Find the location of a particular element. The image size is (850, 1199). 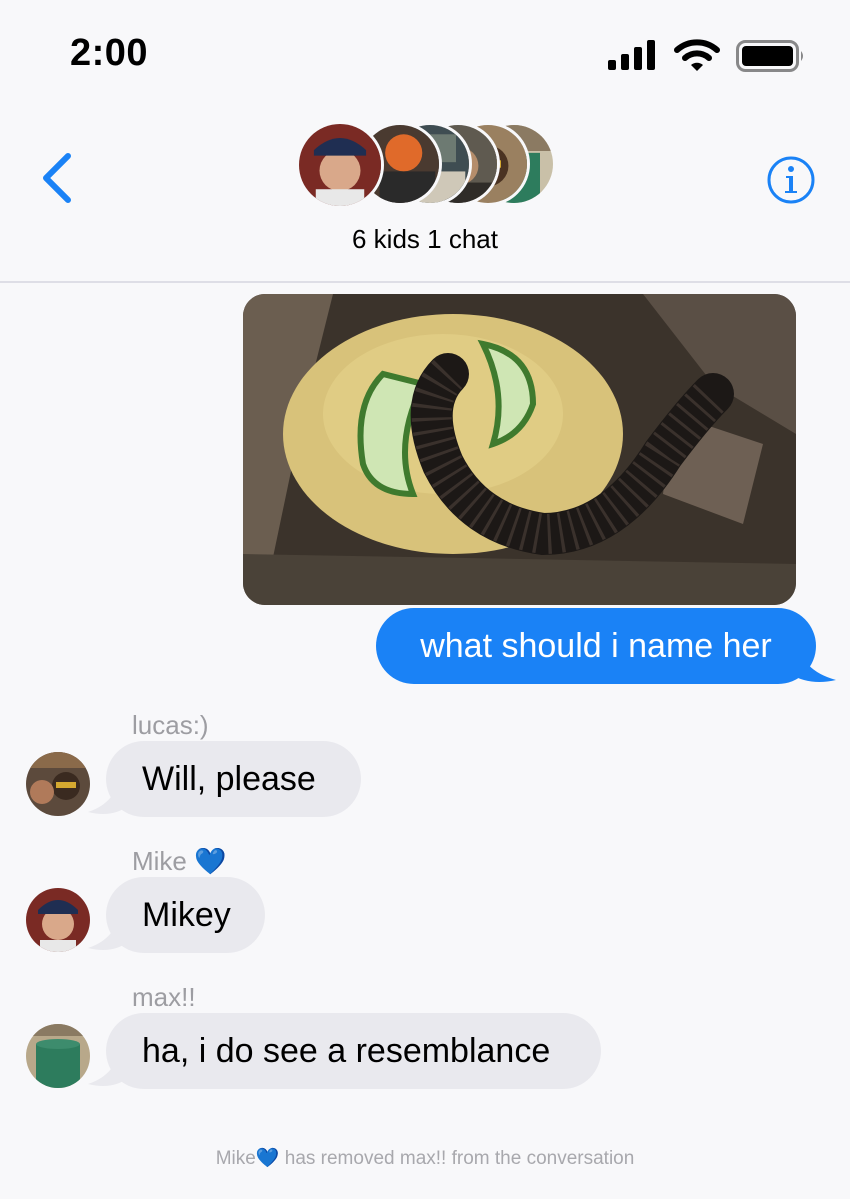

status-icons is located at coordinates (708, 56).